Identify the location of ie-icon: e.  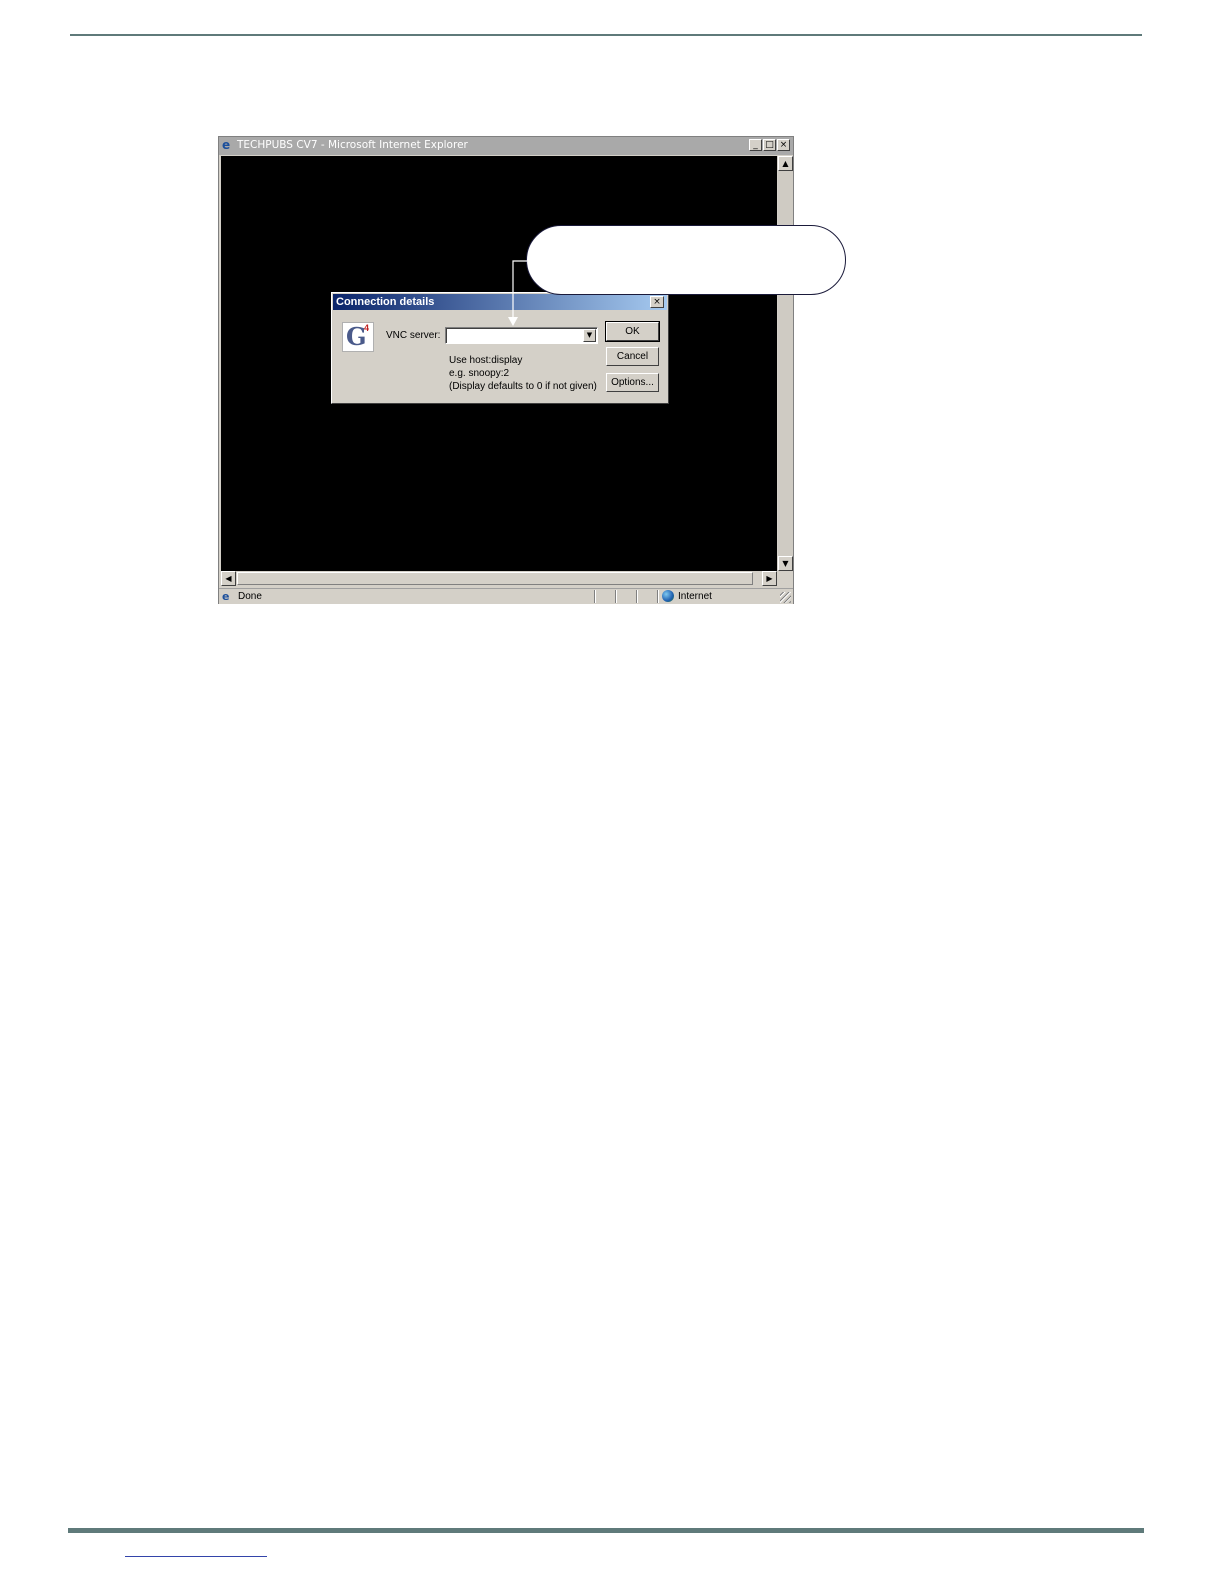
(226, 145).